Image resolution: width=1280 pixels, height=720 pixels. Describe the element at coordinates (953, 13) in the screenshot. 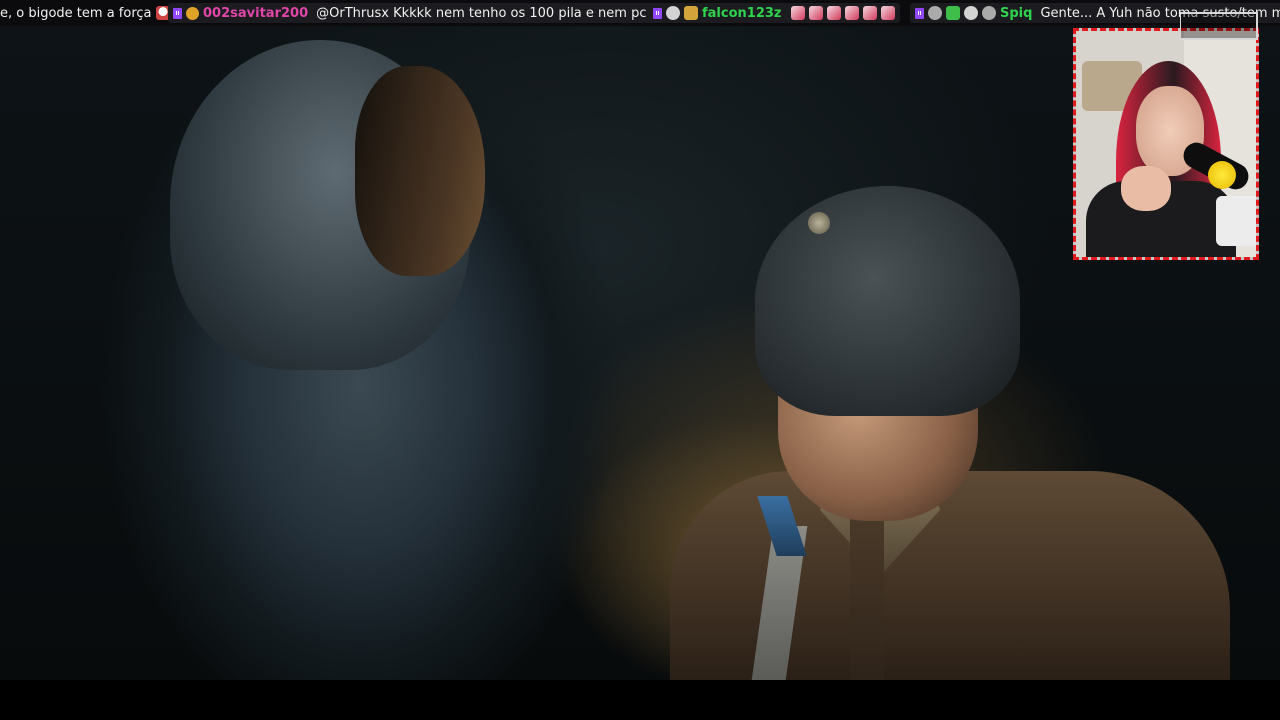

I see `check-badge-icon` at that location.